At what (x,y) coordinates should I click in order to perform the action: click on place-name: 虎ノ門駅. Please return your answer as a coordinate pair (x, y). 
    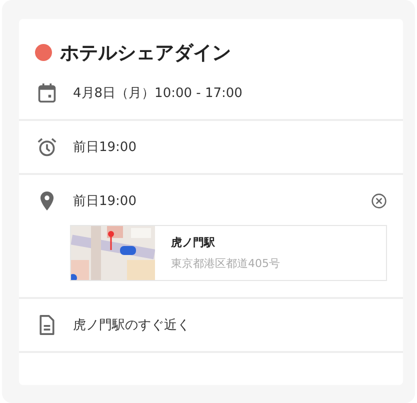
    Looking at the image, I should click on (193, 242).